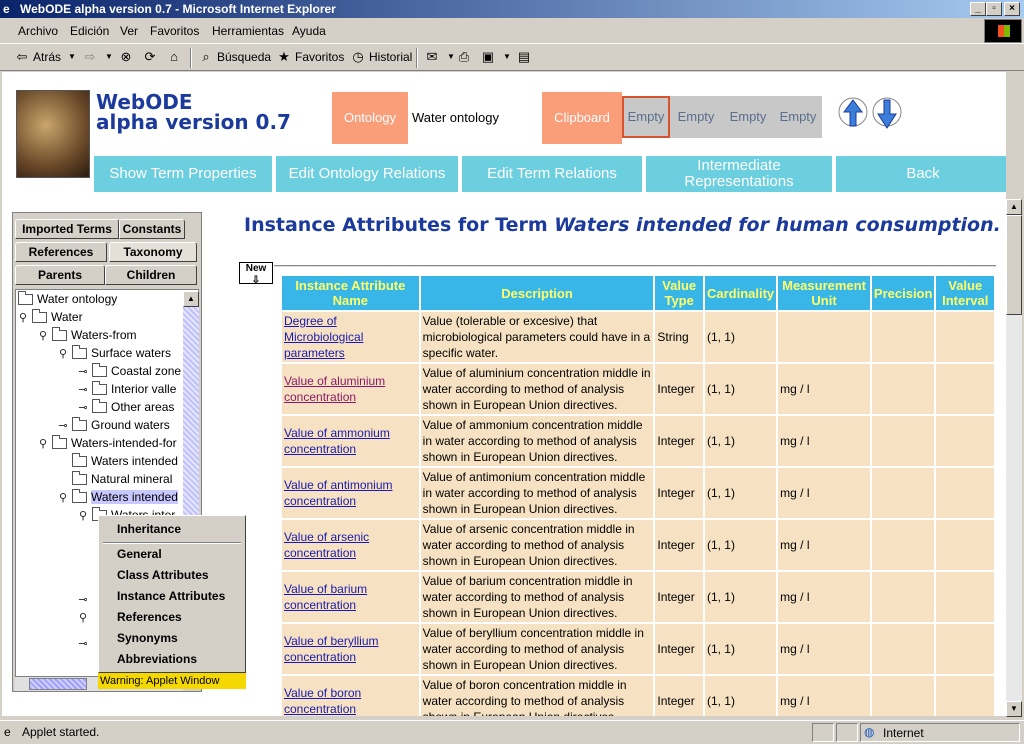 Image resolution: width=1024 pixels, height=744 pixels. I want to click on discuss-button: ▤, so click(524, 57).